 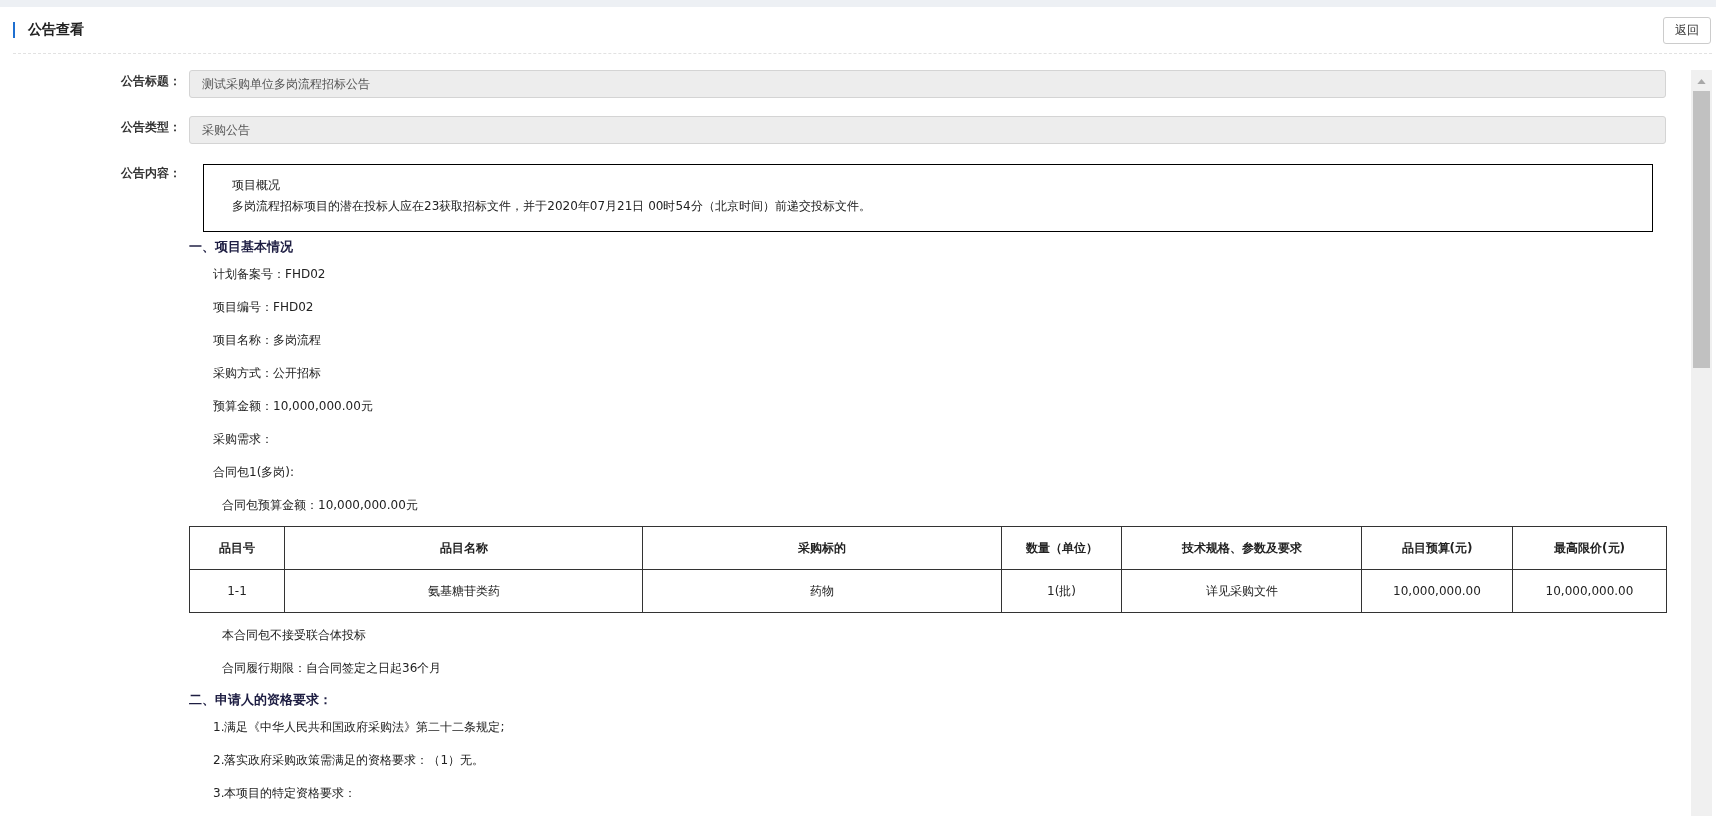 What do you see at coordinates (241, 247) in the screenshot?
I see `section-heading: 一、项目基本情况` at bounding box center [241, 247].